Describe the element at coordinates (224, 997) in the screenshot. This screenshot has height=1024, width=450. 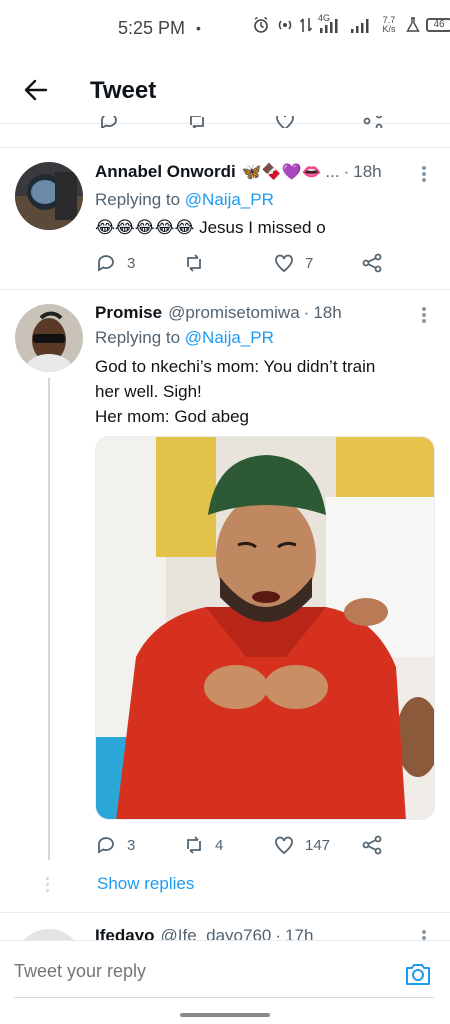
I see `input-underline` at that location.